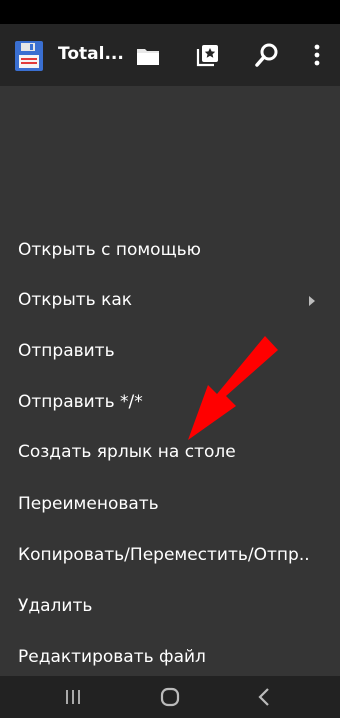  Describe the element at coordinates (164, 555) in the screenshot. I see `menu-item-label: Копировать/Переместить/Отпр..` at that location.